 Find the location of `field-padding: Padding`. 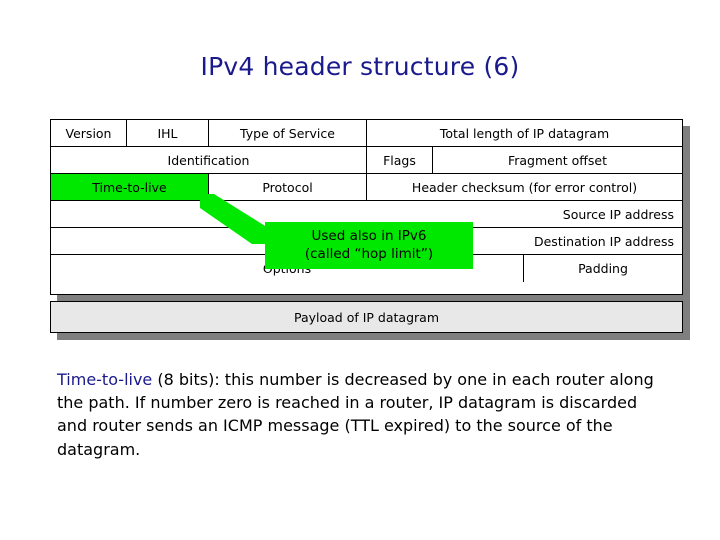

field-padding: Padding is located at coordinates (603, 268).